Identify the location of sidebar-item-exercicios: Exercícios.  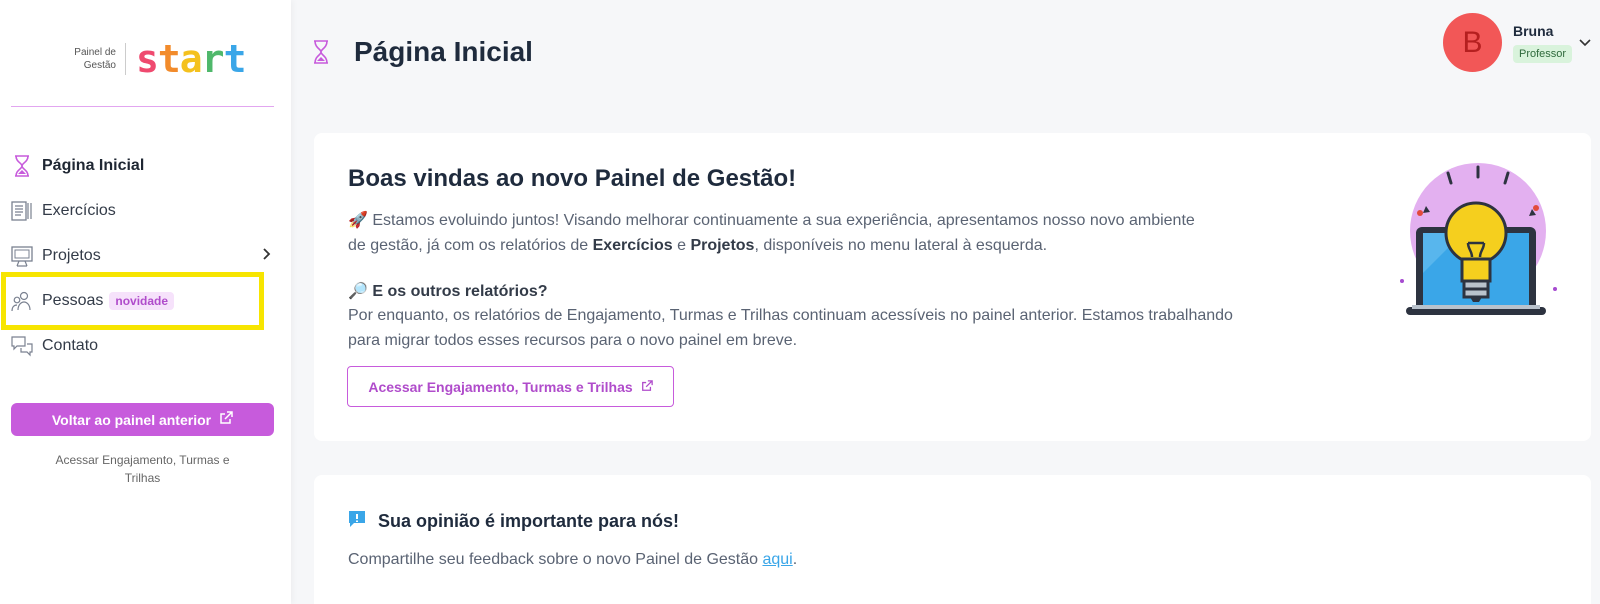
(145, 210).